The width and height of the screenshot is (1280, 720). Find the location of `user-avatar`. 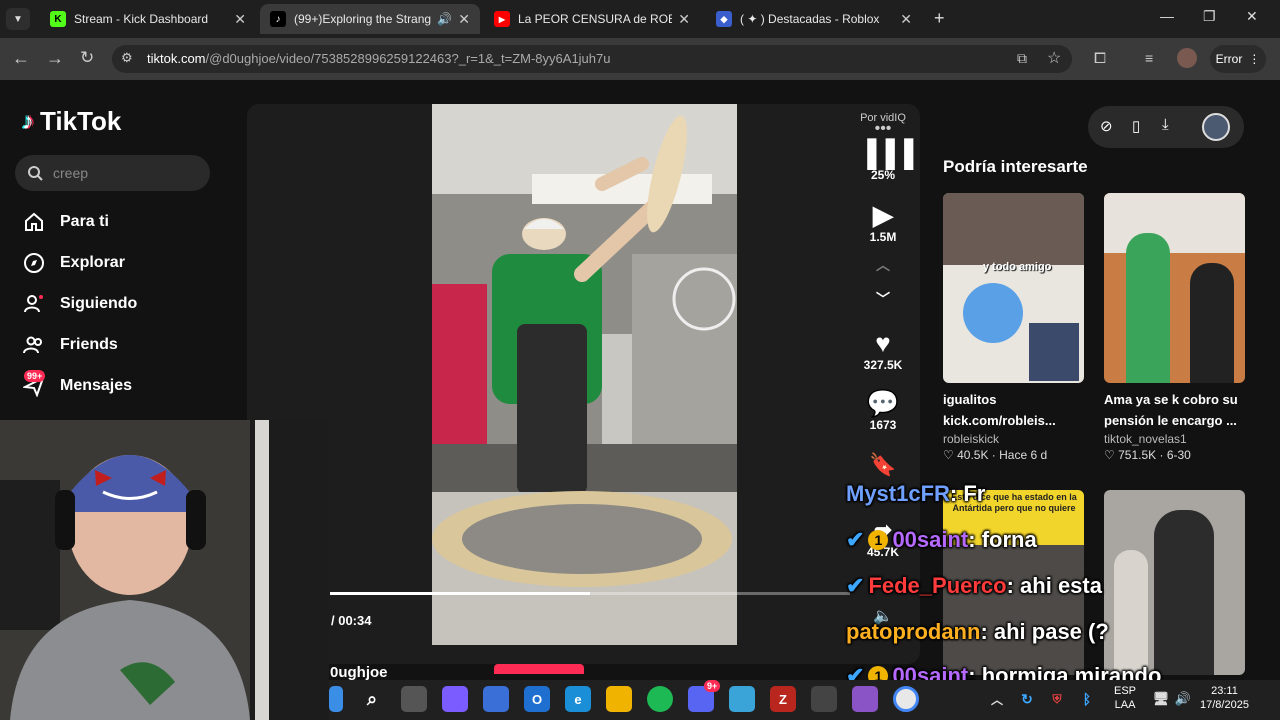

user-avatar is located at coordinates (1216, 127).